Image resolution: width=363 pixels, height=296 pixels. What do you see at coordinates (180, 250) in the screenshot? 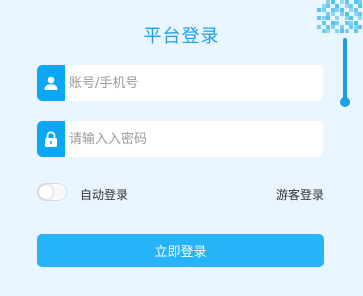
I see `login-button: 立即登录` at bounding box center [180, 250].